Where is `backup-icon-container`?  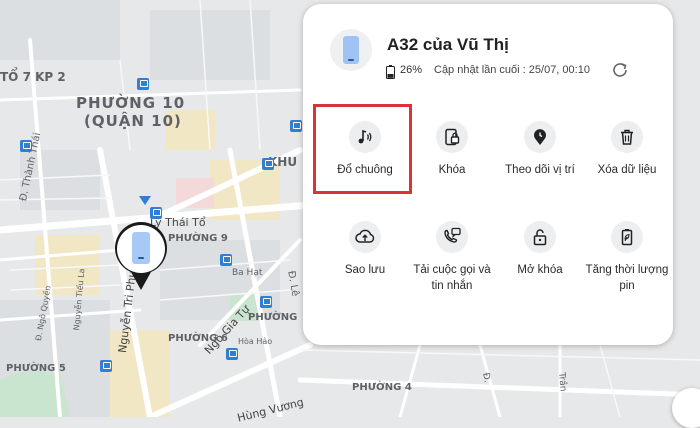
backup-icon-container is located at coordinates (365, 237).